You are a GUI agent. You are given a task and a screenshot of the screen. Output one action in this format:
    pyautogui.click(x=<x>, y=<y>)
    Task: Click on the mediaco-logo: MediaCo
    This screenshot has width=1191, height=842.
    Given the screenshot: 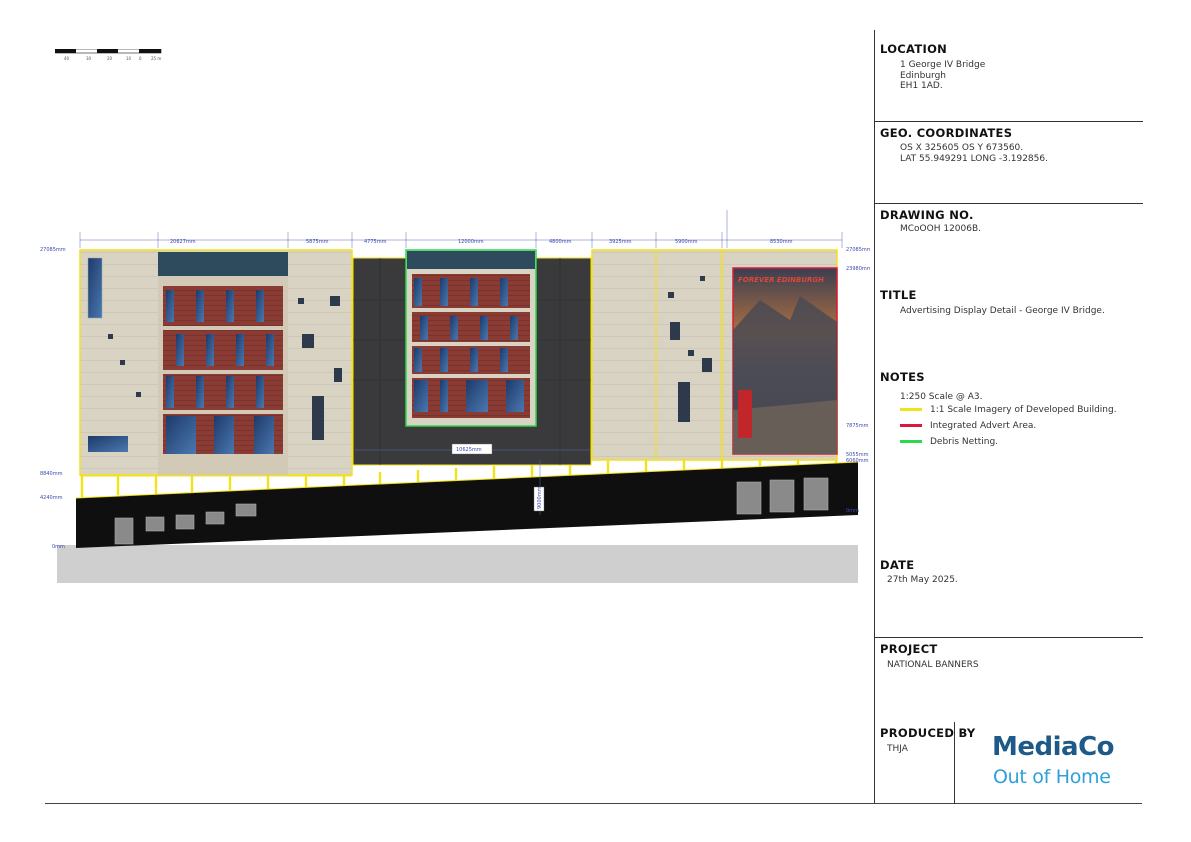 What is the action you would take?
    pyautogui.click(x=1053, y=747)
    